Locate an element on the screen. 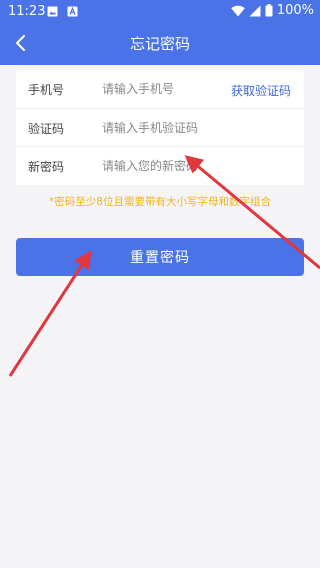 This screenshot has height=568, width=320. code-label: 验证码 is located at coordinates (46, 129).